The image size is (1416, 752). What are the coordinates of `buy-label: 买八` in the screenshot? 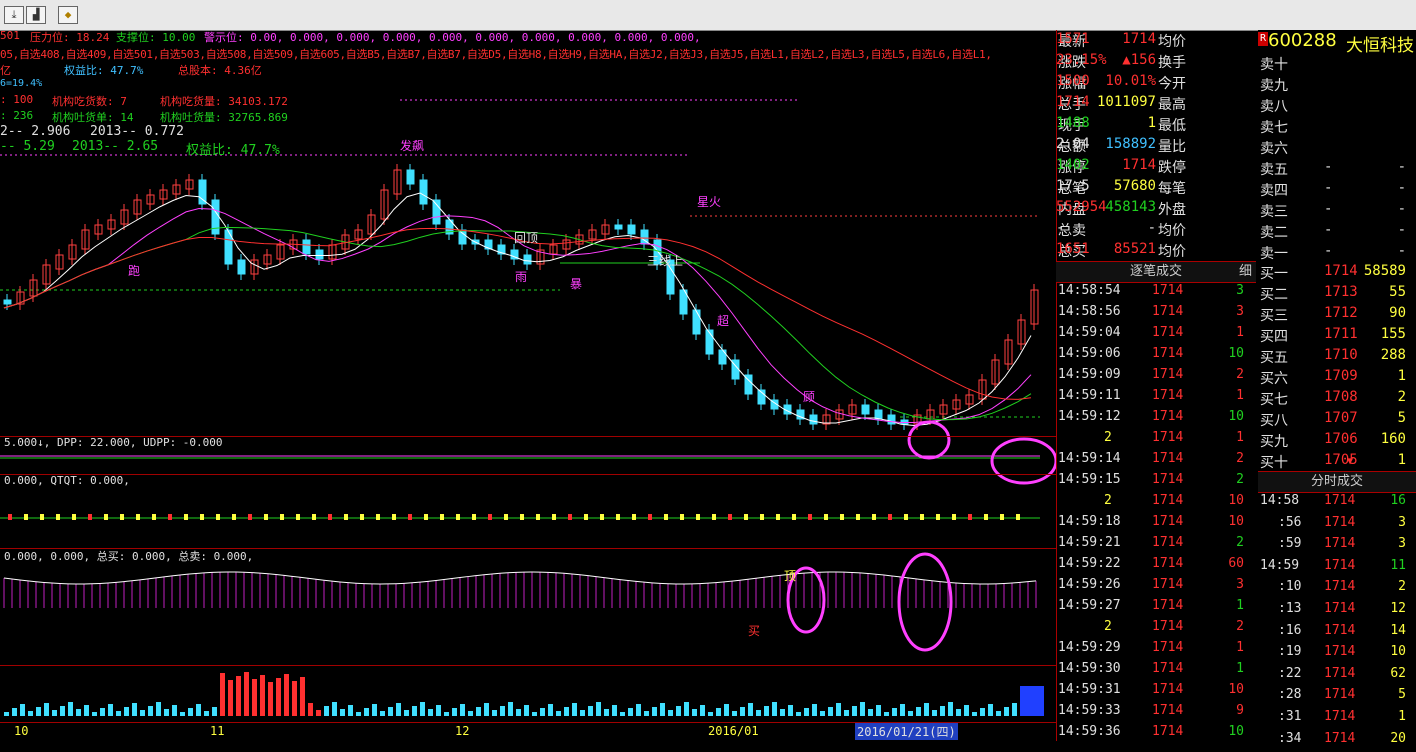 It's located at (1274, 421).